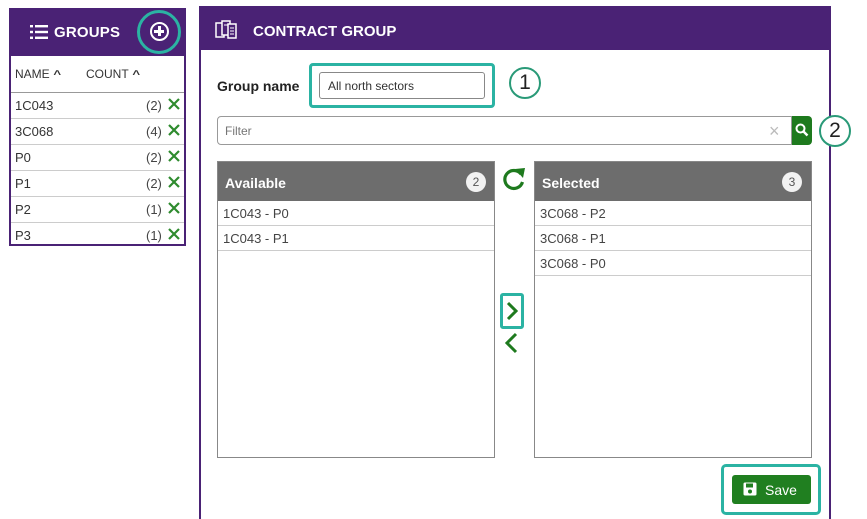 The image size is (867, 519). Describe the element at coordinates (673, 238) in the screenshot. I see `selected-item: 3C068 - P1` at that location.